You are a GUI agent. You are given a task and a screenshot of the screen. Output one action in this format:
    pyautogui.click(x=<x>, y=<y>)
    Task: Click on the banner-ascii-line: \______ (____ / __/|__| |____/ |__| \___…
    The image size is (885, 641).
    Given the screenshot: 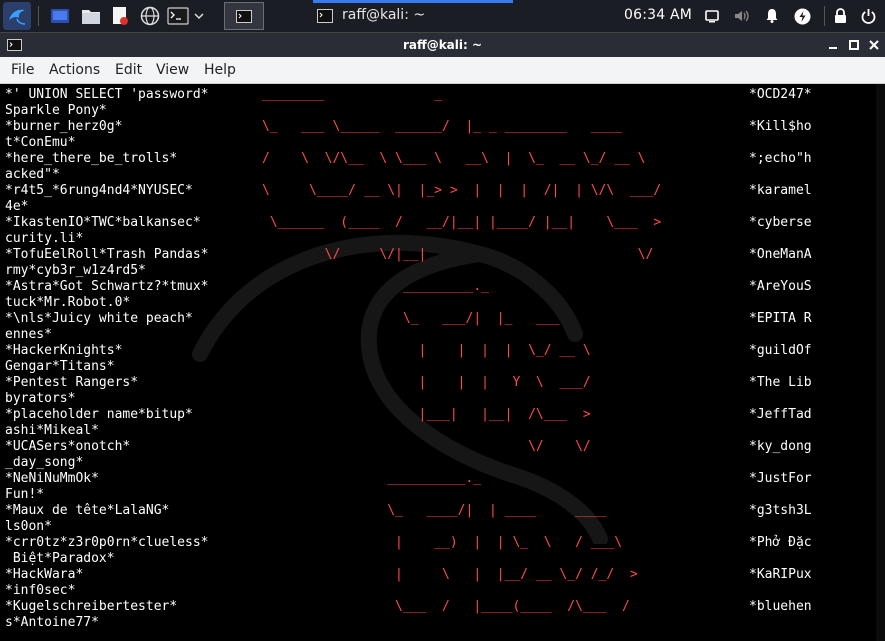 What is the action you would take?
    pyautogui.click(x=462, y=222)
    